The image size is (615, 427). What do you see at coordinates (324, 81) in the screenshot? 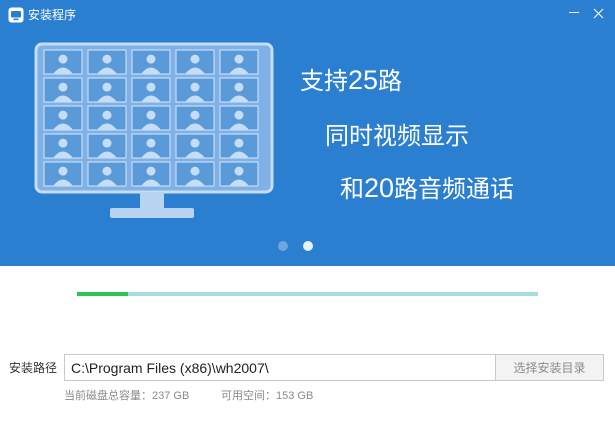
I see `slogan-line-1-prefix: 支持` at bounding box center [324, 81].